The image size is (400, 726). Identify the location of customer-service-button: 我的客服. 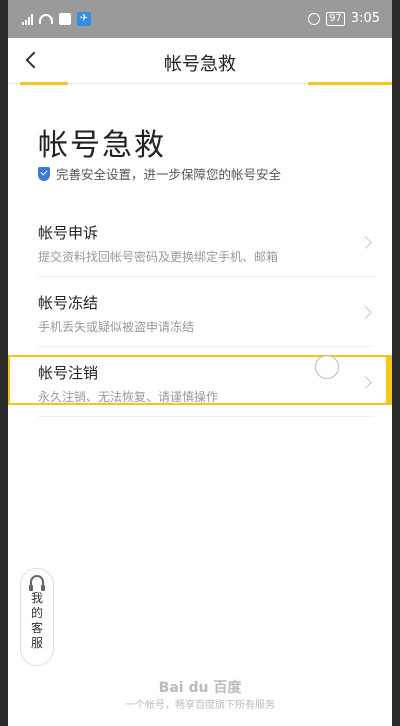
(37, 617).